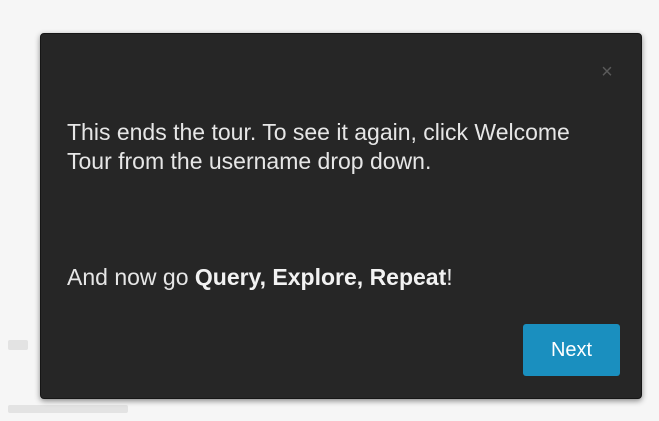 This screenshot has width=659, height=421. Describe the element at coordinates (131, 277) in the screenshot. I see `outro-prefix: And now go` at that location.